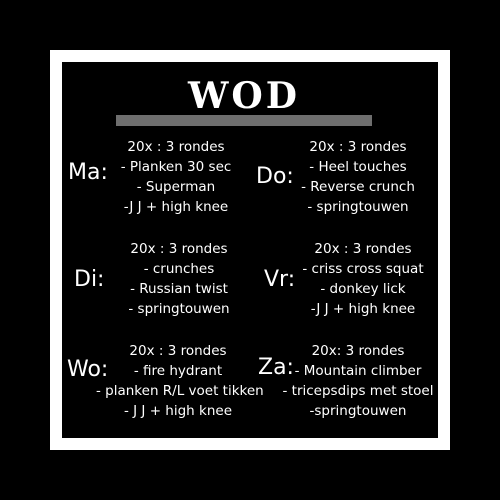  Describe the element at coordinates (358, 351) in the screenshot. I see `workout-line: 20x: 3 rondes` at that location.